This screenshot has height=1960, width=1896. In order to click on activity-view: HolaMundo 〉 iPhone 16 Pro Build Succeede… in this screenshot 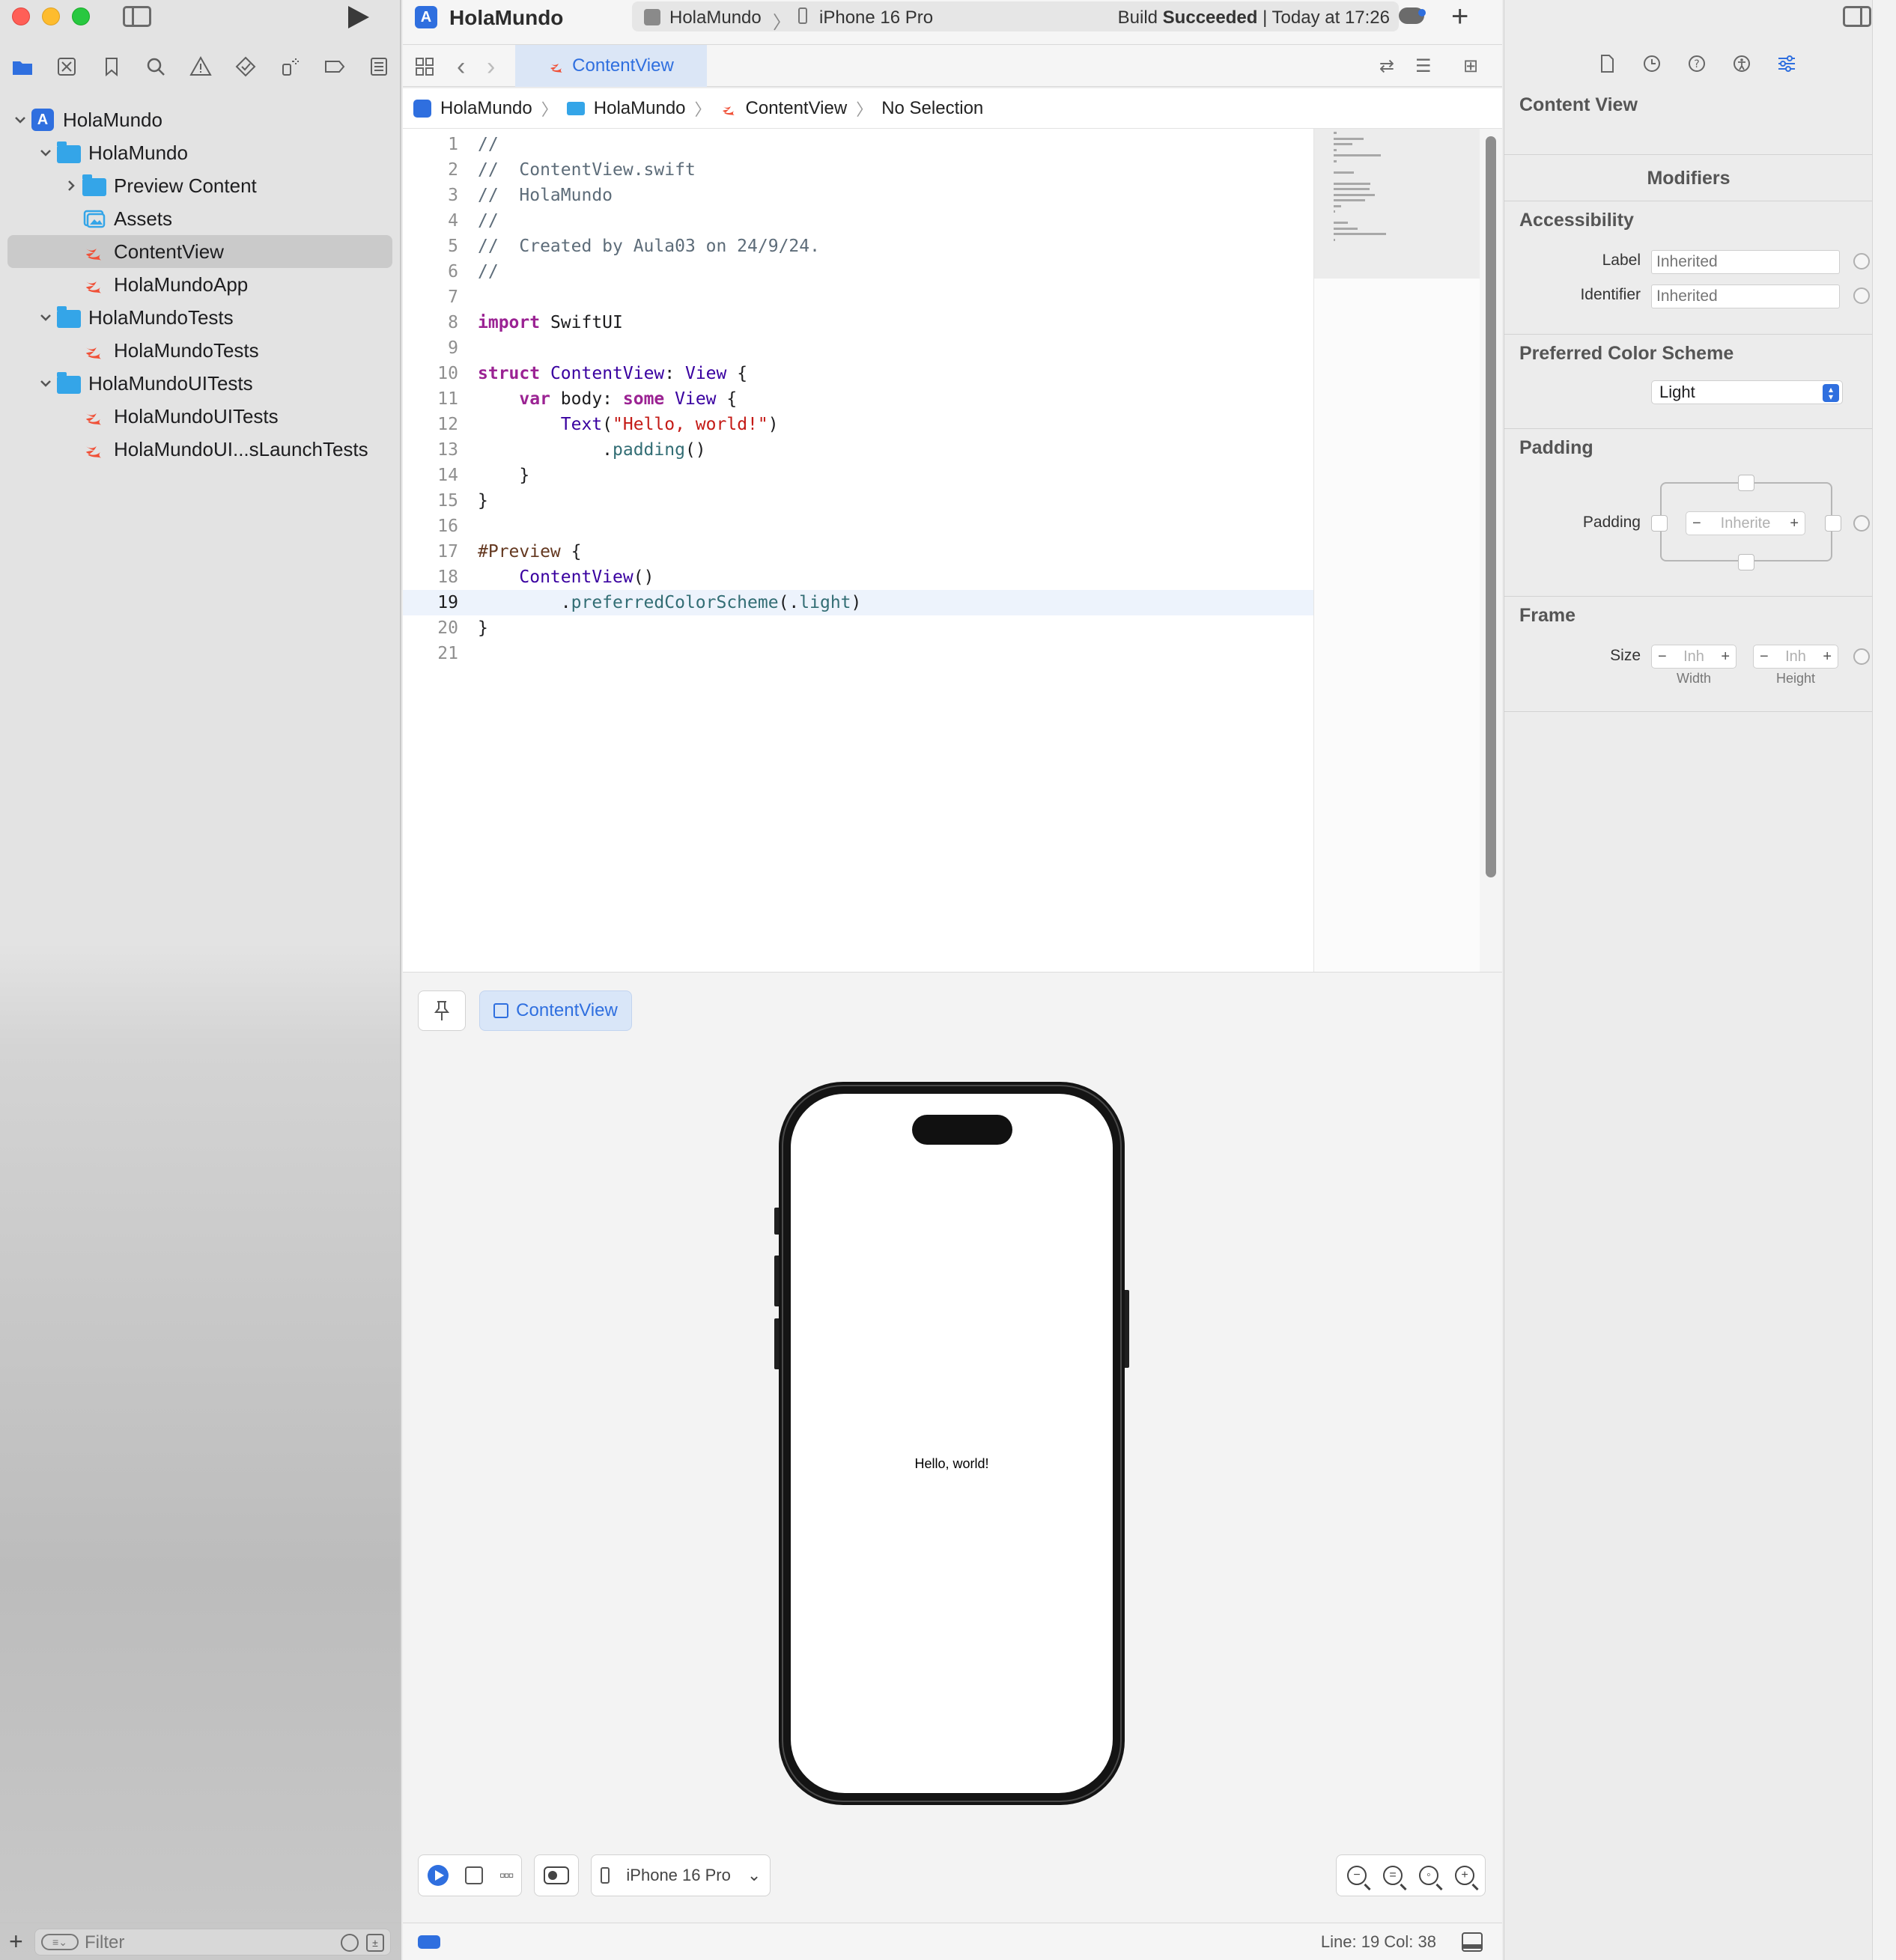, I will do `click(1015, 17)`.